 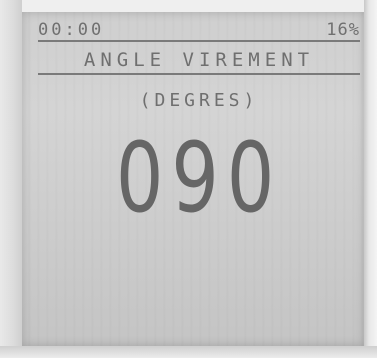 What do you see at coordinates (343, 30) in the screenshot?
I see `battery-level: 16%` at bounding box center [343, 30].